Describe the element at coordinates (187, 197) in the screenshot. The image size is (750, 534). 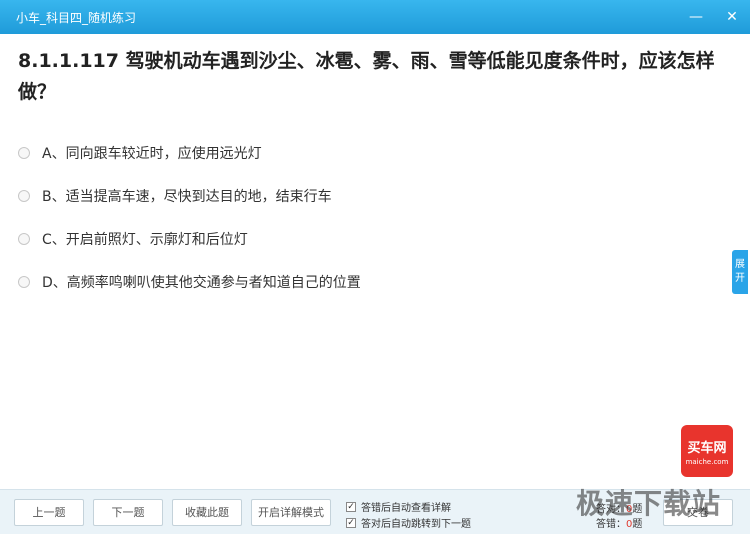
I see `option-label: B、适当提高车速，尽快到达目的地，结束行车` at that location.